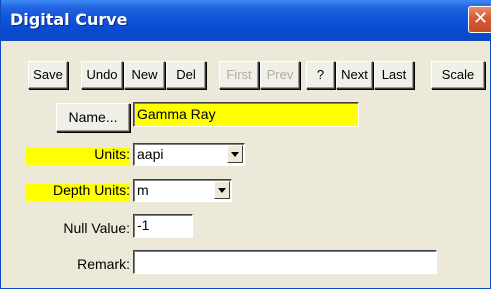 The height and width of the screenshot is (289, 491). What do you see at coordinates (182, 190) in the screenshot?
I see `depth-units-select: m` at bounding box center [182, 190].